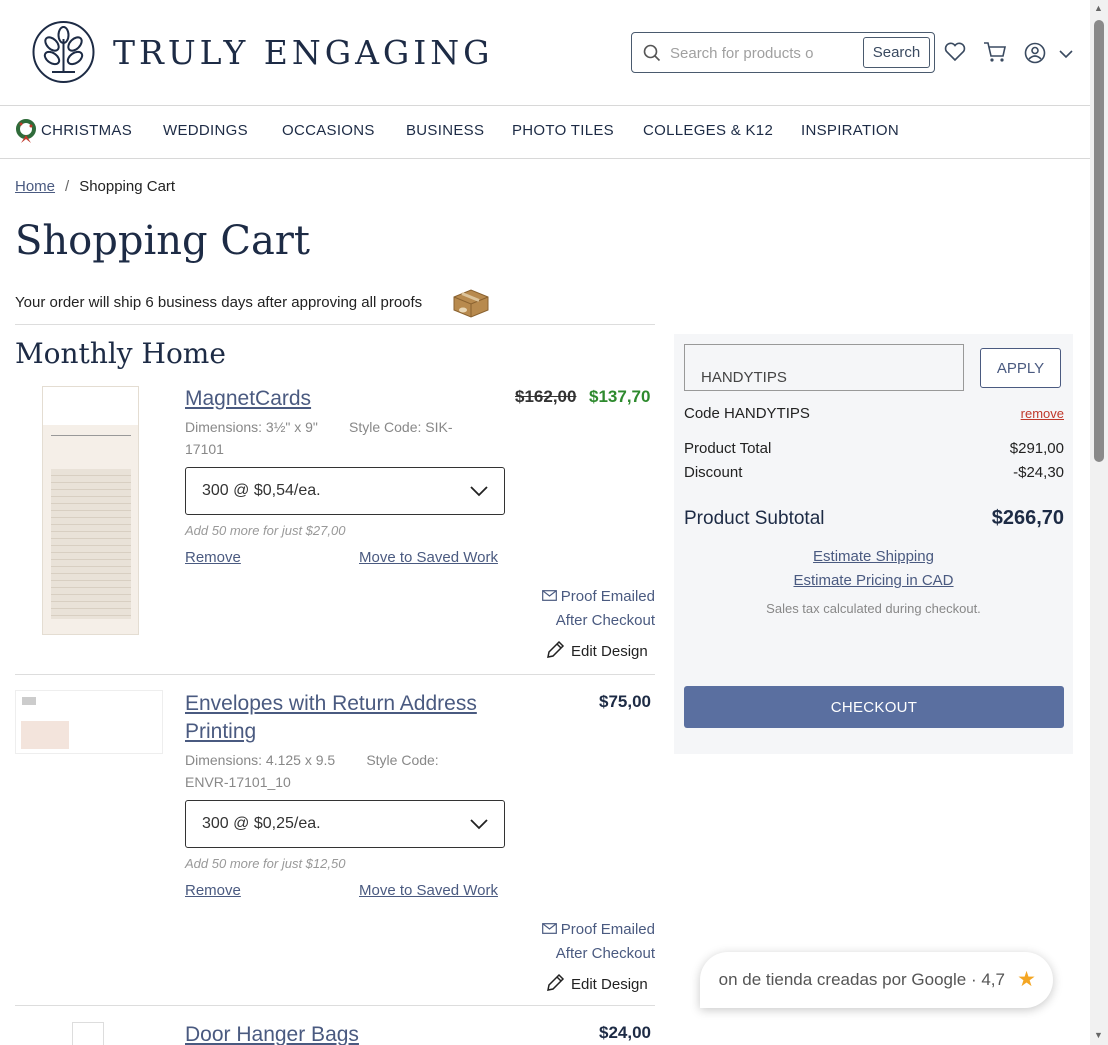 The width and height of the screenshot is (1108, 1045). Describe the element at coordinates (251, 427) in the screenshot. I see `item-dimensions: Dimensions: 3½" x 9"` at that location.